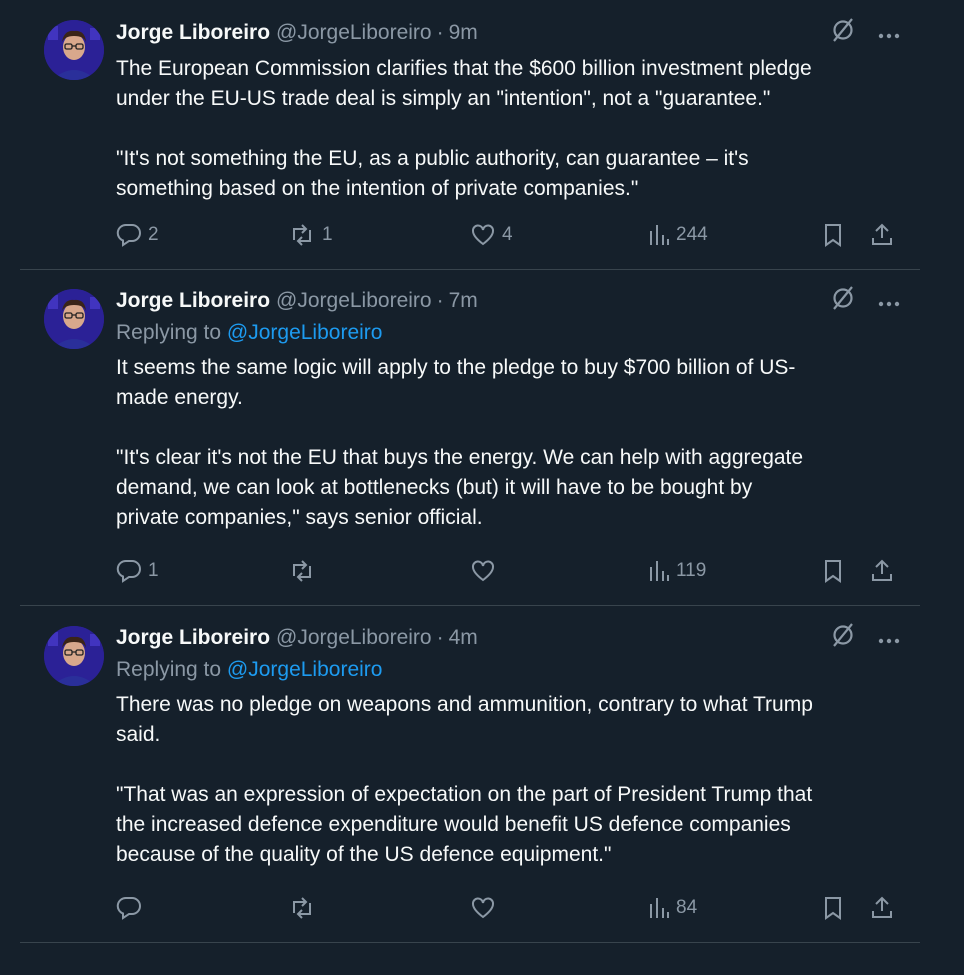 Image resolution: width=964 pixels, height=975 pixels. I want to click on tweet-timestamp: 7m, so click(463, 301).